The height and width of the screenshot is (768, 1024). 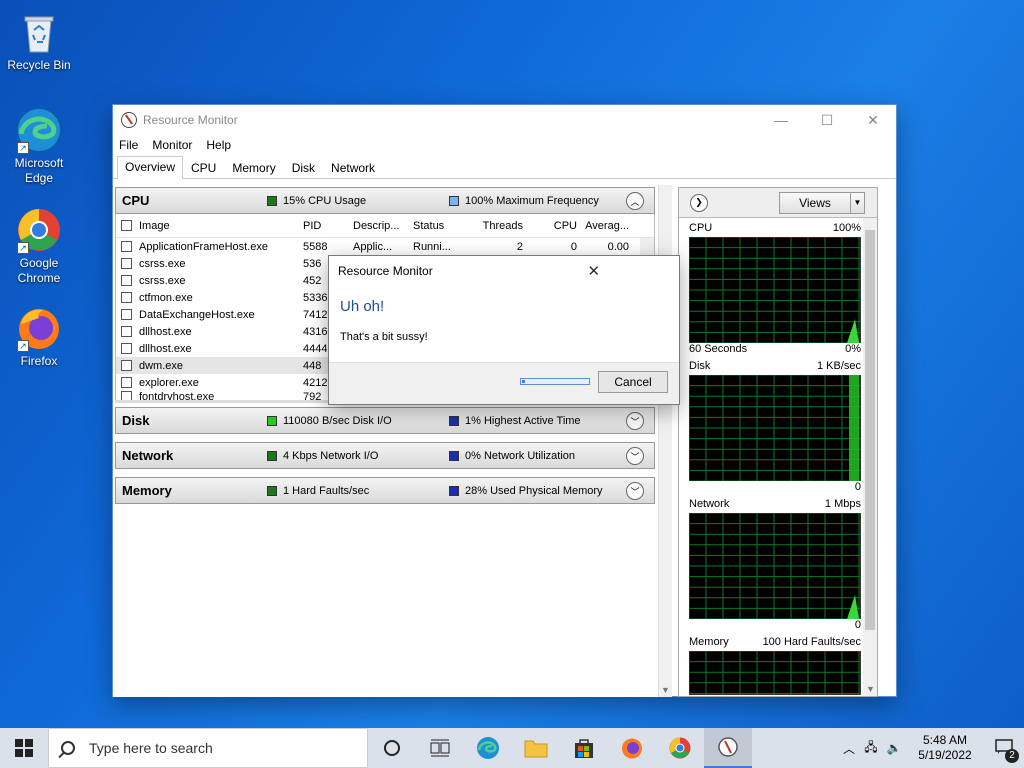 I want to click on menu-bar: File Monitor Help, so click(x=504, y=145).